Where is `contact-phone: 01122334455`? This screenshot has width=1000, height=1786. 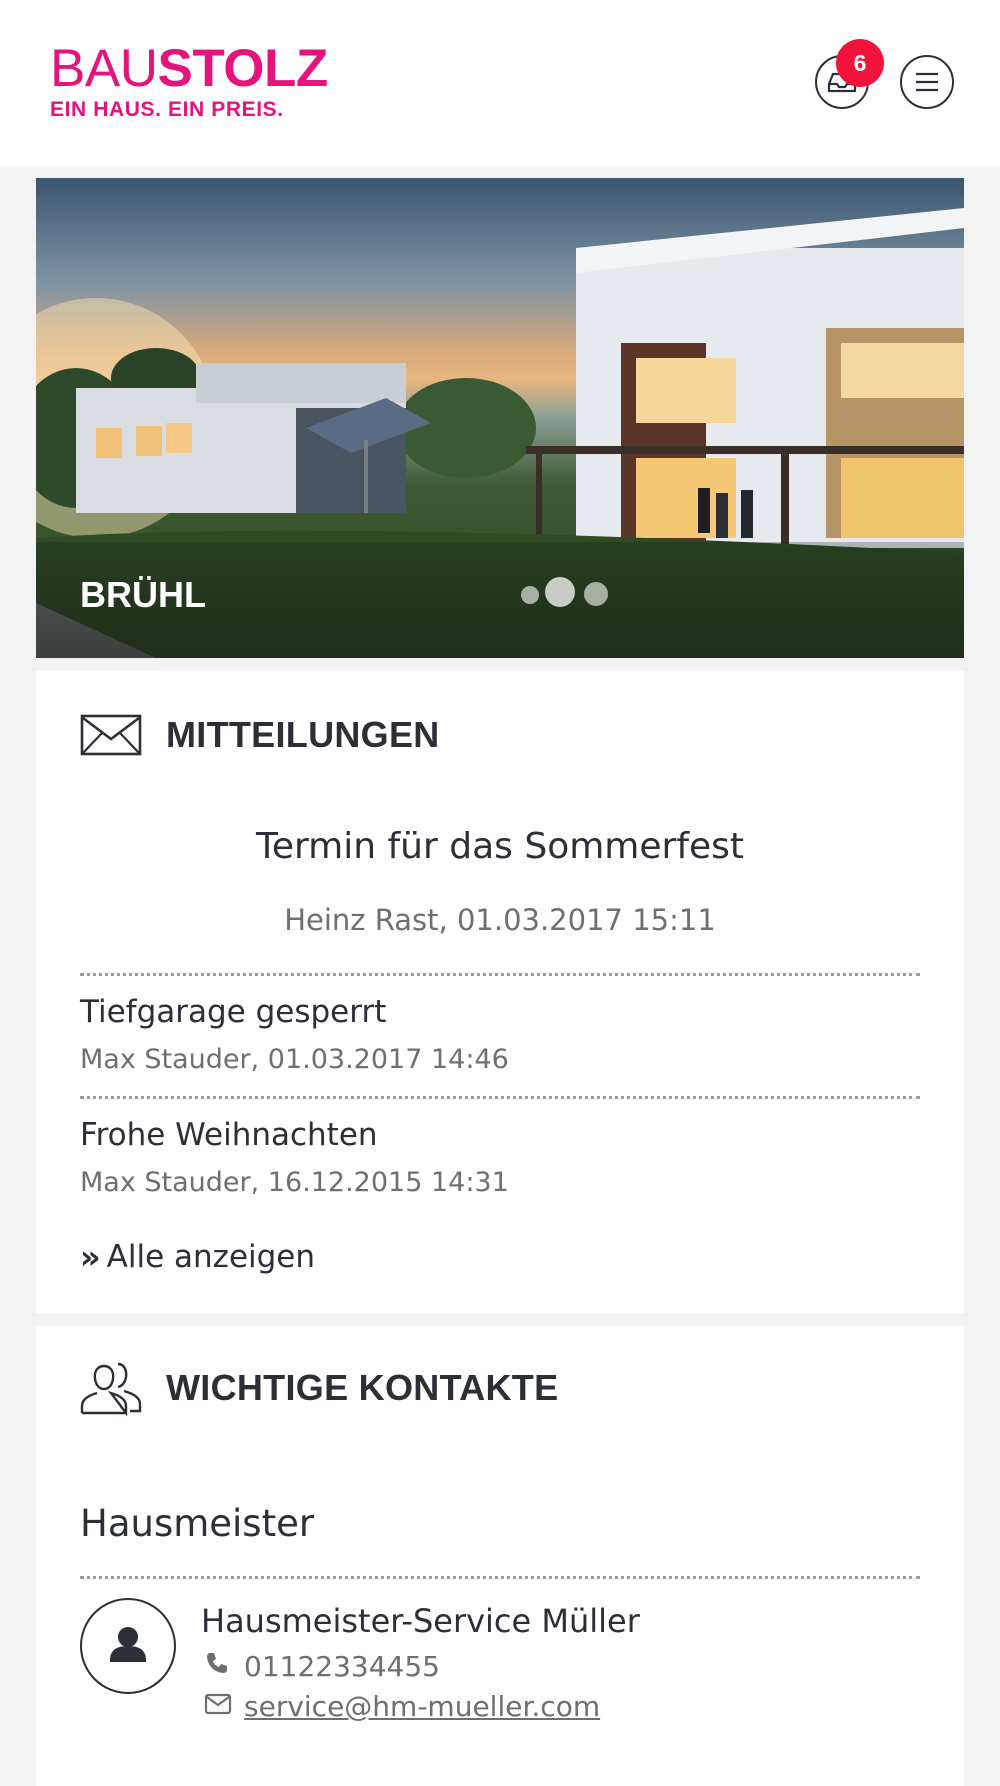 contact-phone: 01122334455 is located at coordinates (342, 1666).